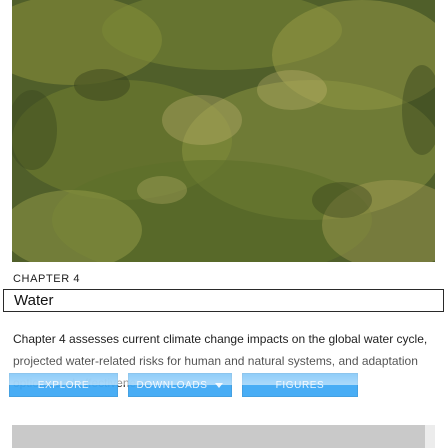 Image resolution: width=448 pixels, height=448 pixels. Describe the element at coordinates (47, 279) in the screenshot. I see `chapter-eyebrow: CHAPTER 4` at that location.